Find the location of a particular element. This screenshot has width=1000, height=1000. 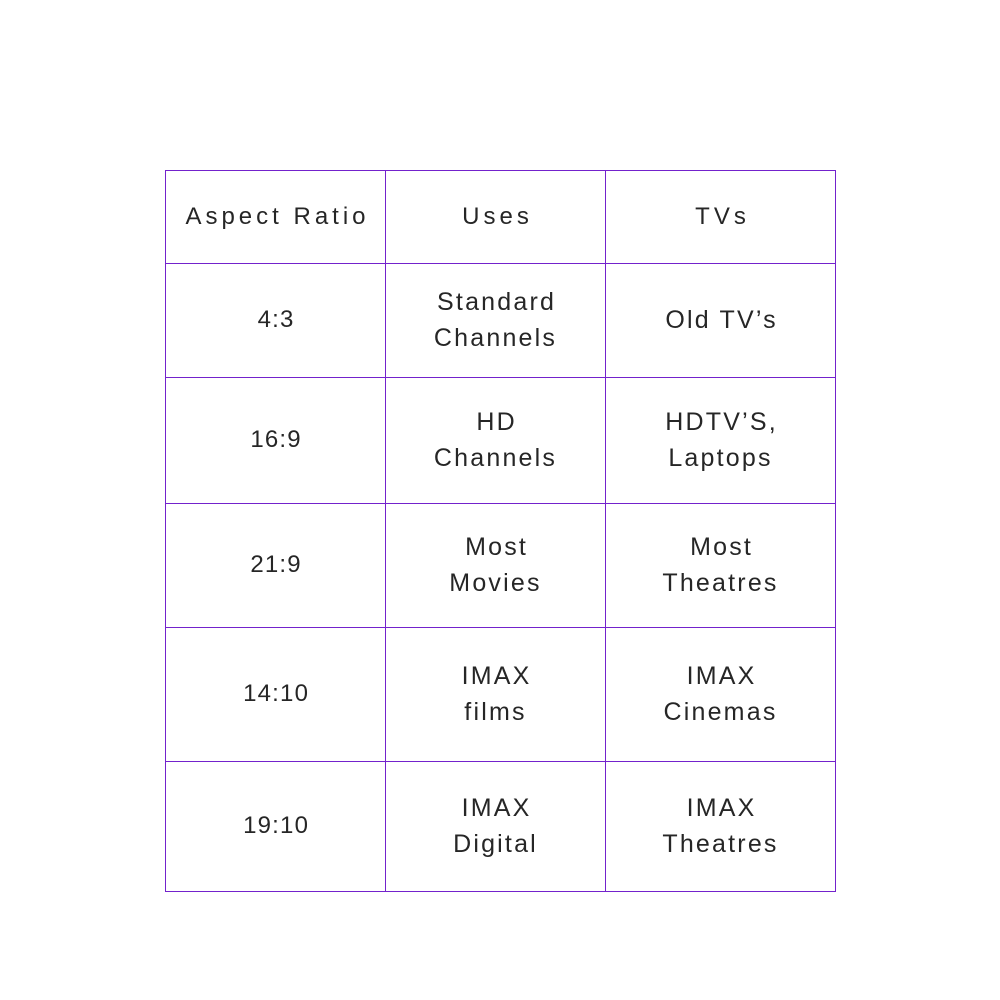

cell-tvs: Most Theatres is located at coordinates (720, 565).